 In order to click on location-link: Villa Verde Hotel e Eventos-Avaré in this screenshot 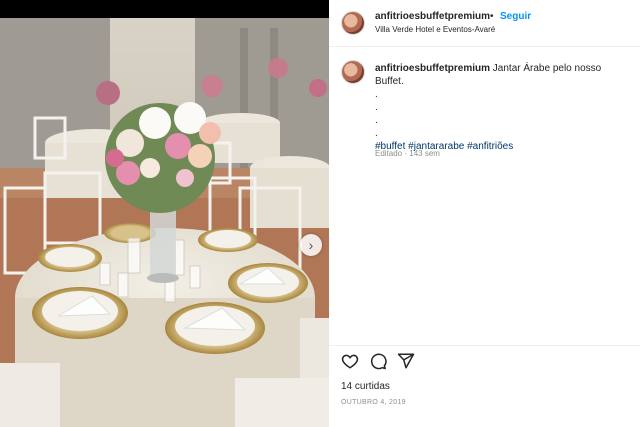, I will do `click(435, 29)`.